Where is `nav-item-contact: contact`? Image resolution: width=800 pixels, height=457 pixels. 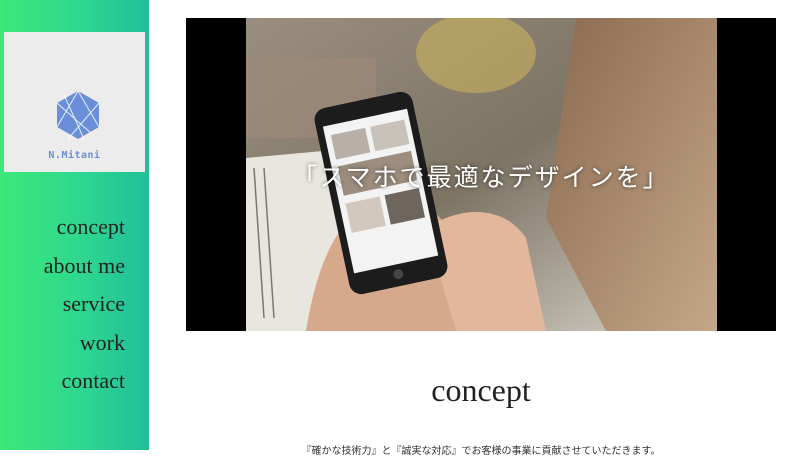
nav-item-contact: contact is located at coordinates (74, 381).